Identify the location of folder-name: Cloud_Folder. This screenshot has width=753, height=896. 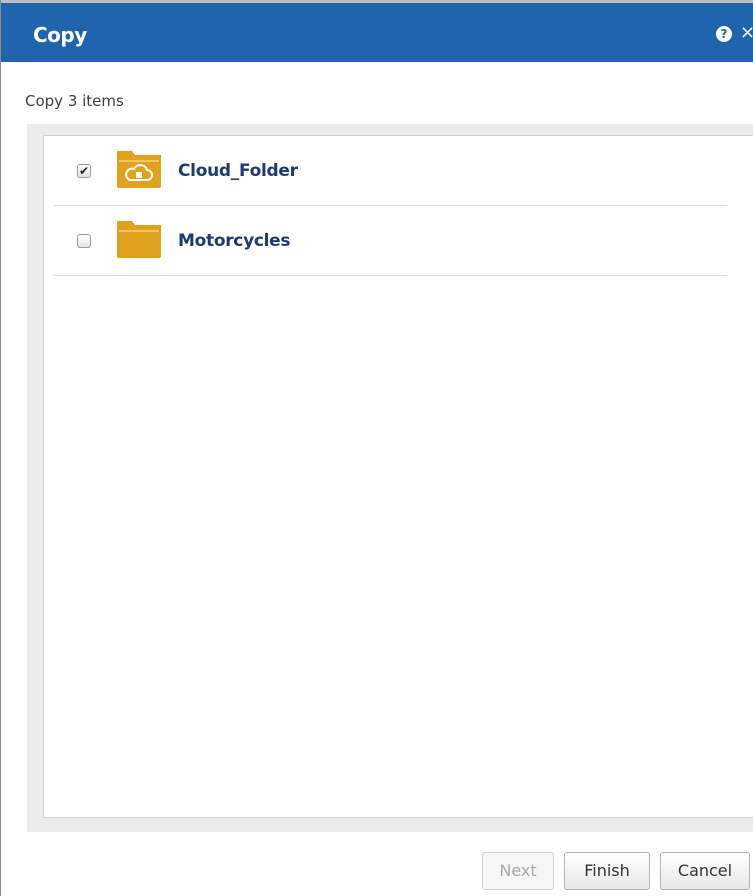
(238, 171).